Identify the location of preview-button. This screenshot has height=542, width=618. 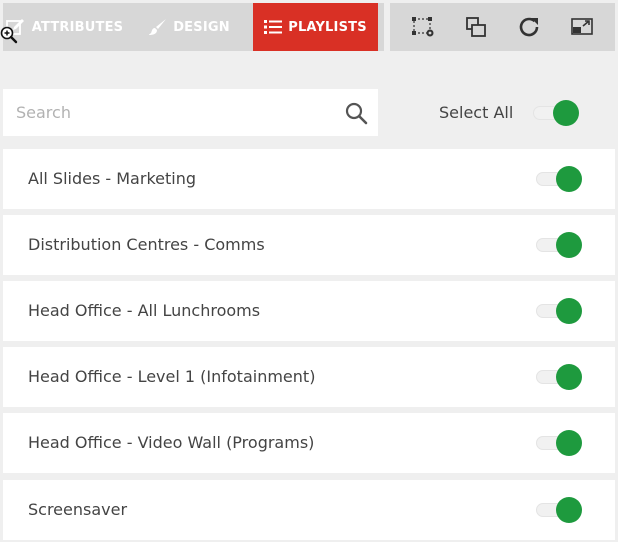
(582, 27).